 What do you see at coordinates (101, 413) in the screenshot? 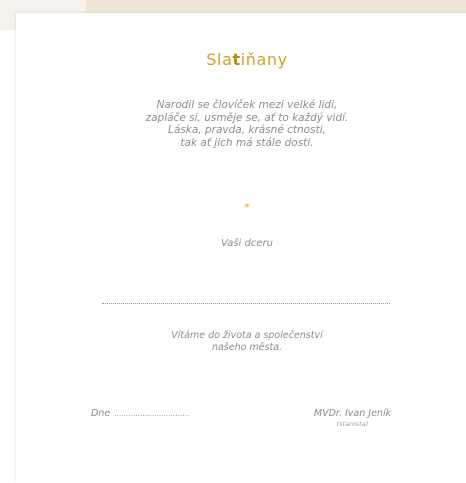
I see `date-label: Dne` at bounding box center [101, 413].